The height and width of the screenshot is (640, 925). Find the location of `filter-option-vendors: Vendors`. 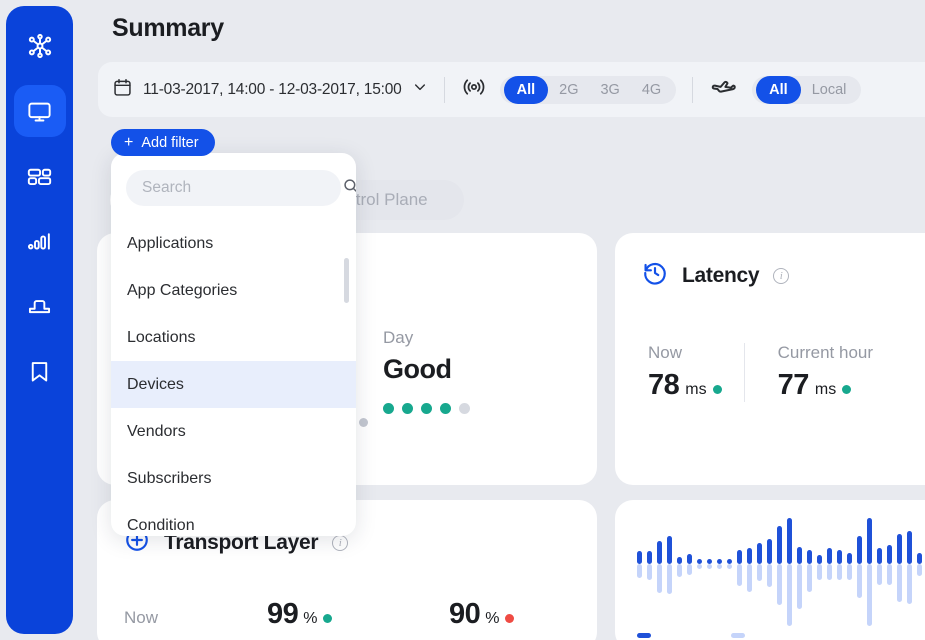

filter-option-vendors: Vendors is located at coordinates (233, 431).